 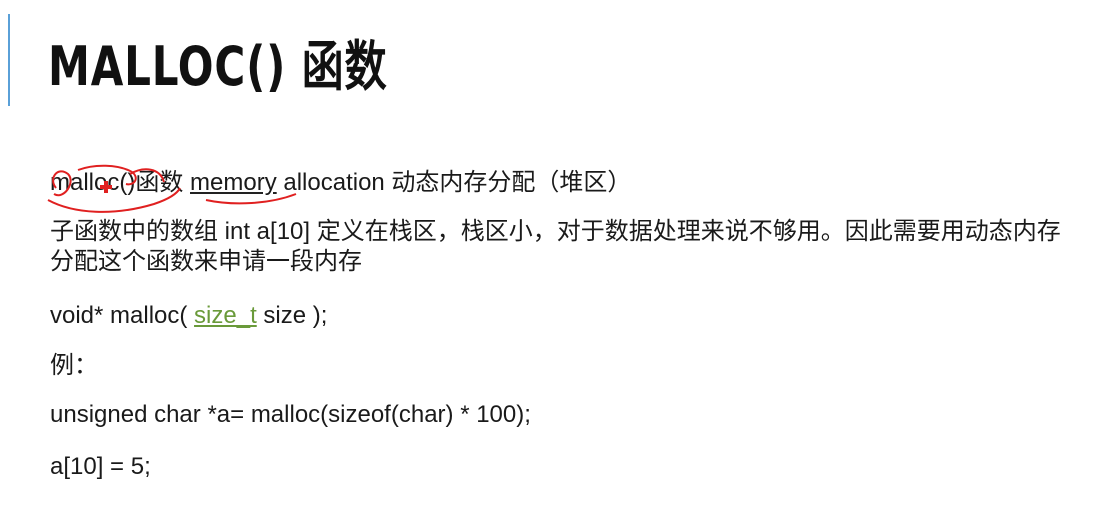 I want to click on allocation-rest: allocation 动态内存分配（堆区）, so click(x=454, y=182).